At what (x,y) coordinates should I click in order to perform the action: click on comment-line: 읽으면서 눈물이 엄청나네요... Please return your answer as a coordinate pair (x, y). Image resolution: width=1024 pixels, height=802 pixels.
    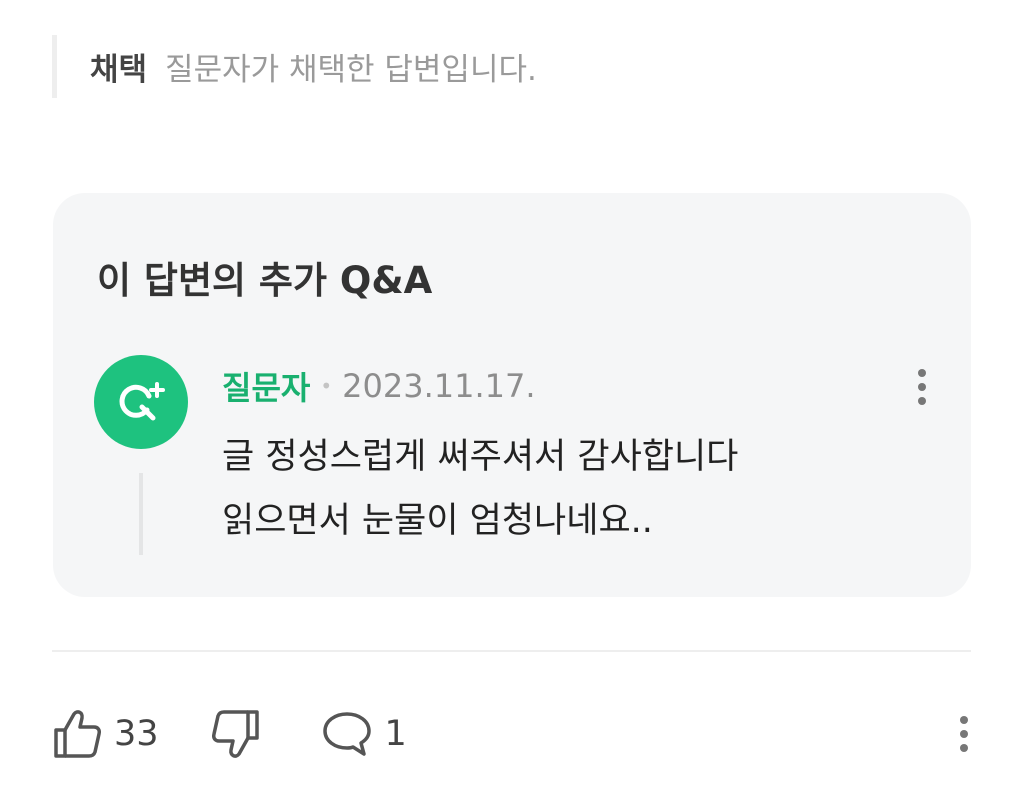
    Looking at the image, I should click on (437, 521).